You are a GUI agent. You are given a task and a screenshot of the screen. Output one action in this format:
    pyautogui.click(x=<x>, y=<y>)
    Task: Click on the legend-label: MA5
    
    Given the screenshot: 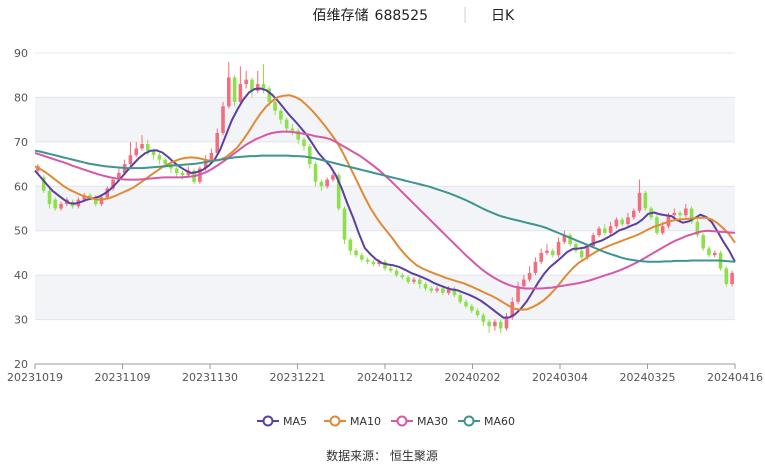 What is the action you would take?
    pyautogui.click(x=295, y=421)
    